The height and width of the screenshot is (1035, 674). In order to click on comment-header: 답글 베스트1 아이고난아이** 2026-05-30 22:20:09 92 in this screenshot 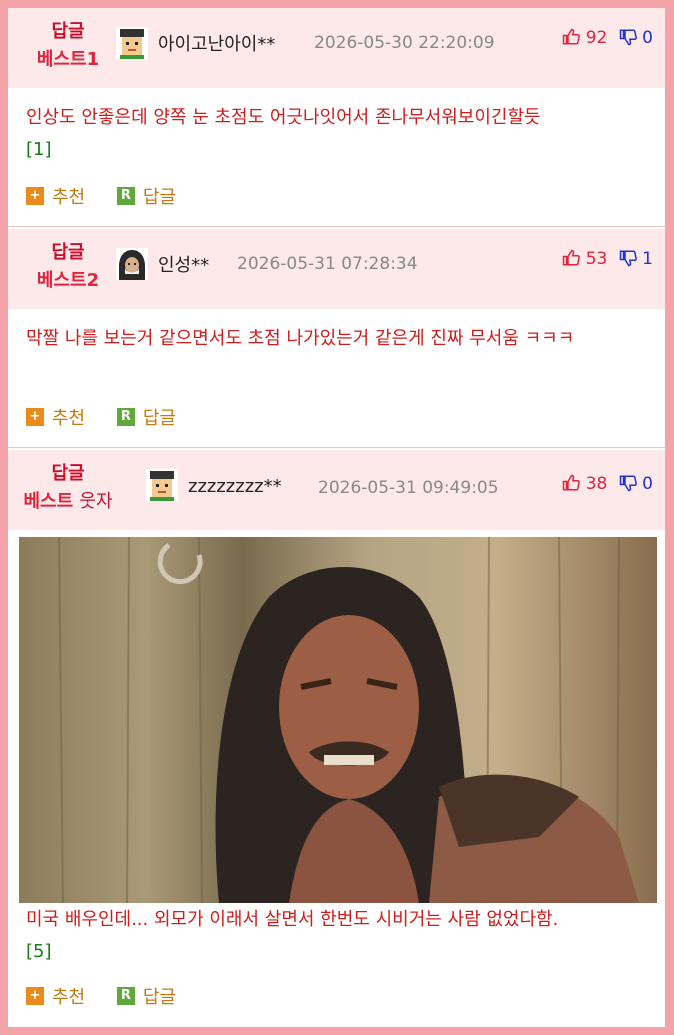, I will do `click(336, 48)`.